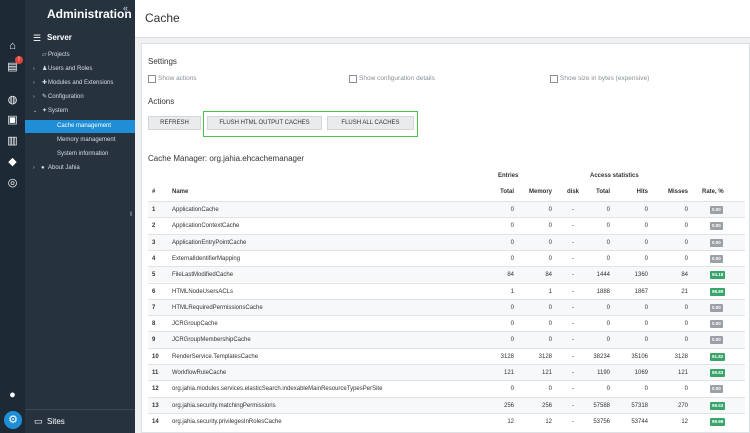 The image size is (750, 433). What do you see at coordinates (713, 192) in the screenshot?
I see `column-header-rate: Rate, %` at bounding box center [713, 192].